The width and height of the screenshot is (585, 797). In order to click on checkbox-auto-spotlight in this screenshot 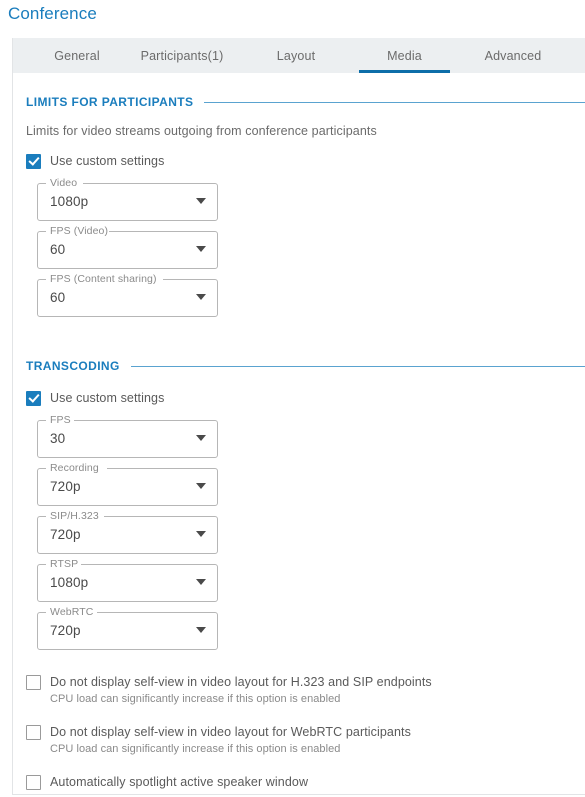, I will do `click(33, 782)`.